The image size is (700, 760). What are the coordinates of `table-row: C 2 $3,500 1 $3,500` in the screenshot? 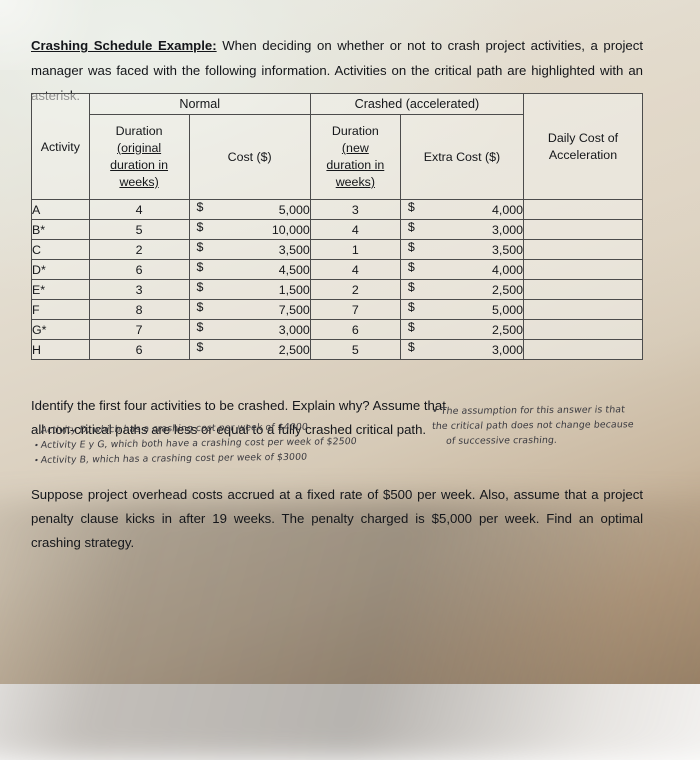 It's located at (337, 249).